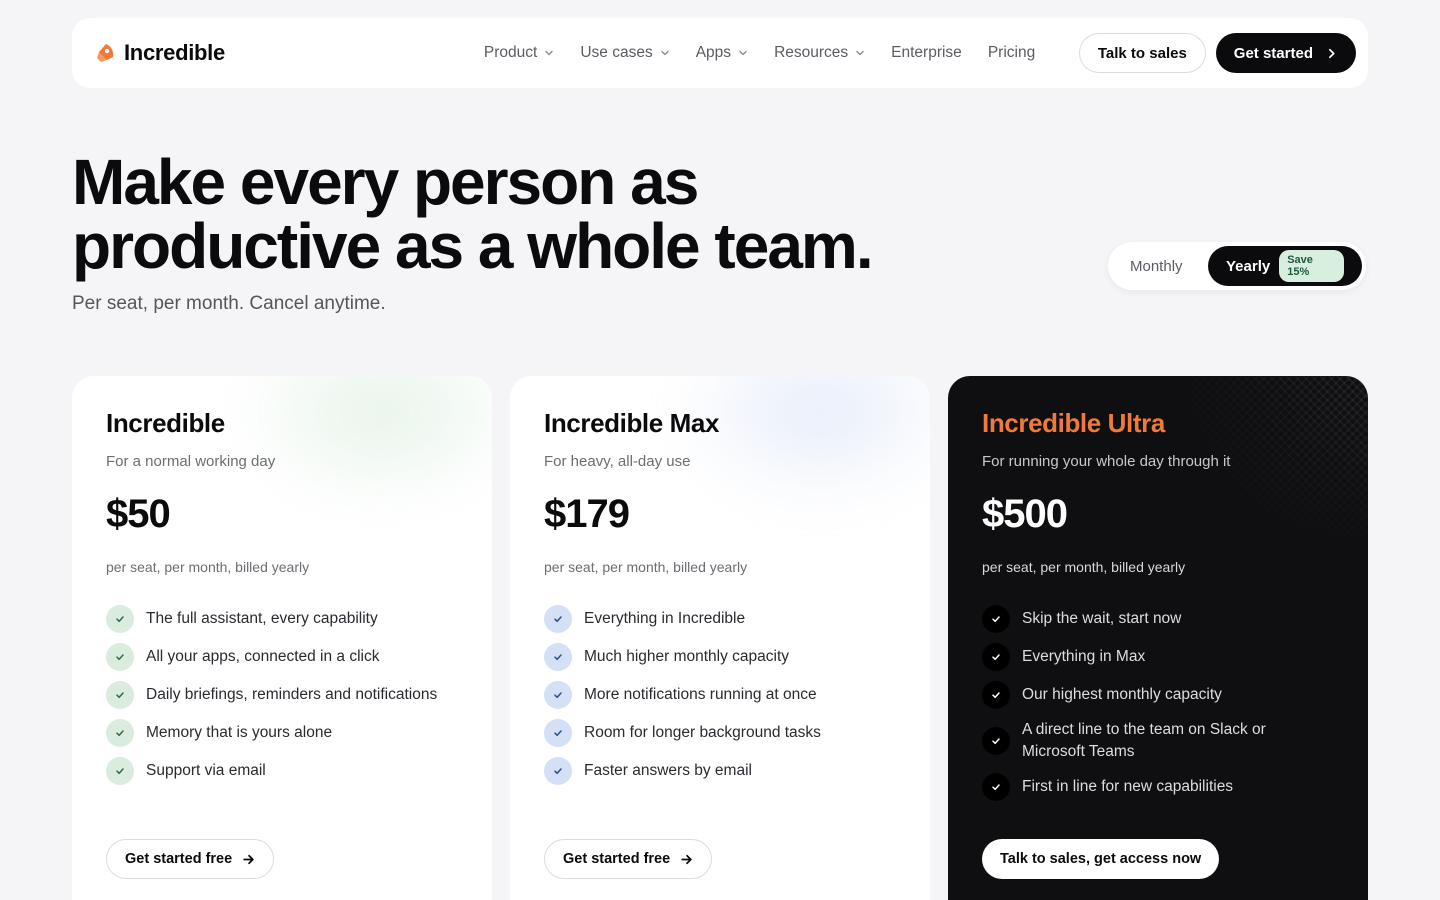  What do you see at coordinates (1285, 266) in the screenshot?
I see `billing-option-yearly: Yearly Save 15%` at bounding box center [1285, 266].